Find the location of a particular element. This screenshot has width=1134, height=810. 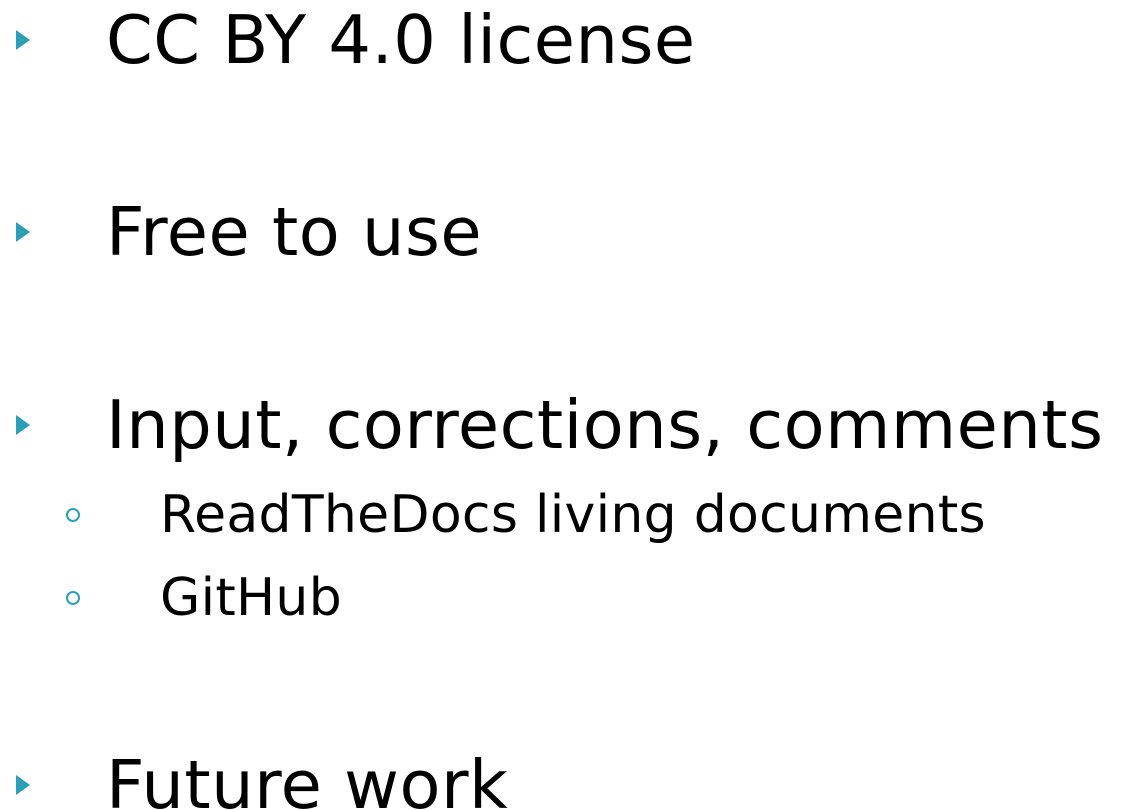

bullet-text: CC BY 4.0 license is located at coordinates (401, 40).